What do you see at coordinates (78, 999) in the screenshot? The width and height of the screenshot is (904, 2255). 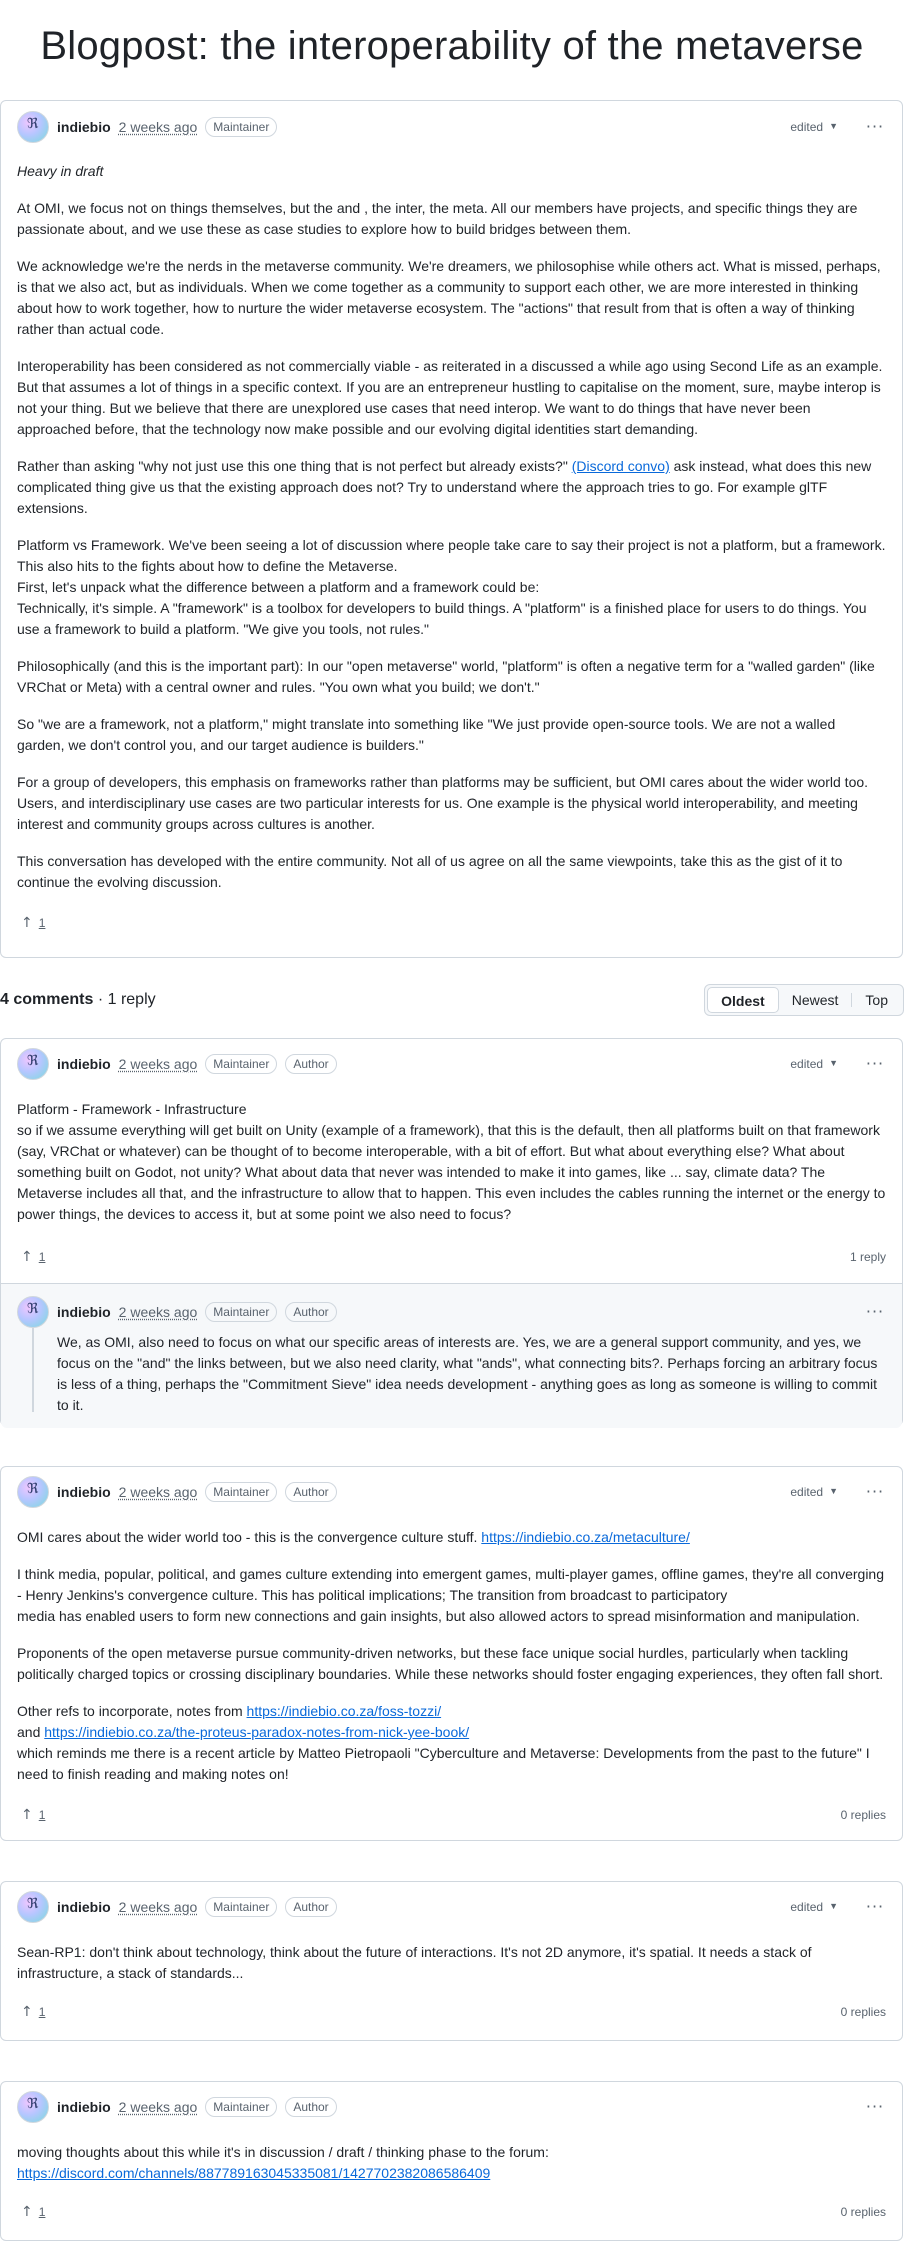 I see `comments-count: 4 comments · 1 reply` at bounding box center [78, 999].